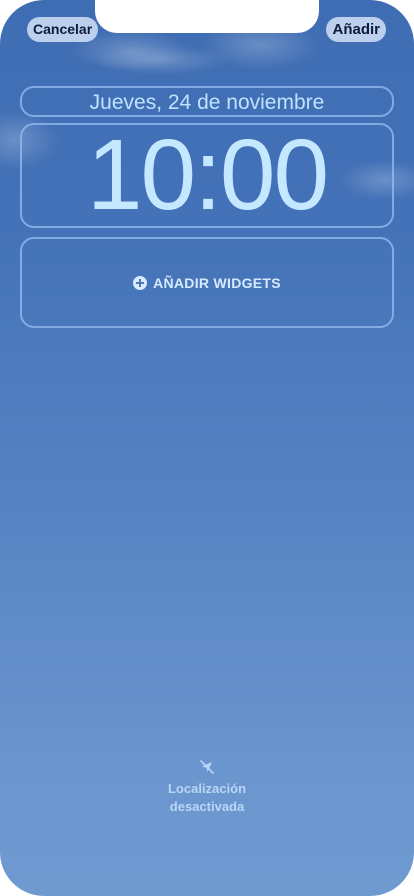  I want to click on add-widgets-content: AÑADIR WIDGETS, so click(207, 282).